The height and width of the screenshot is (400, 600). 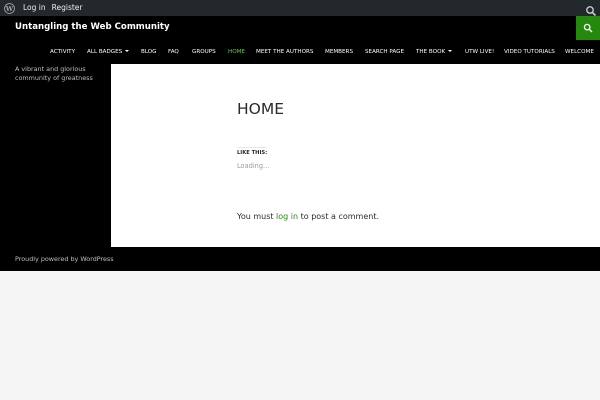 What do you see at coordinates (252, 151) in the screenshot?
I see `like-heading: LIKE THIS:` at bounding box center [252, 151].